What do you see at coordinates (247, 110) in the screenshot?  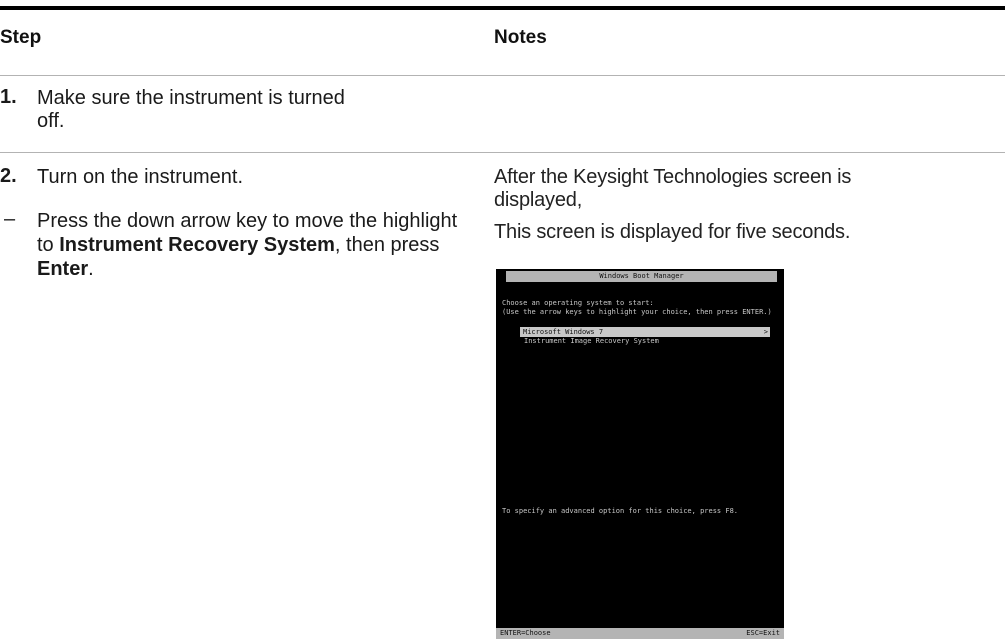 I see `step-1-text: Make sure the instrument is turned off.` at bounding box center [247, 110].